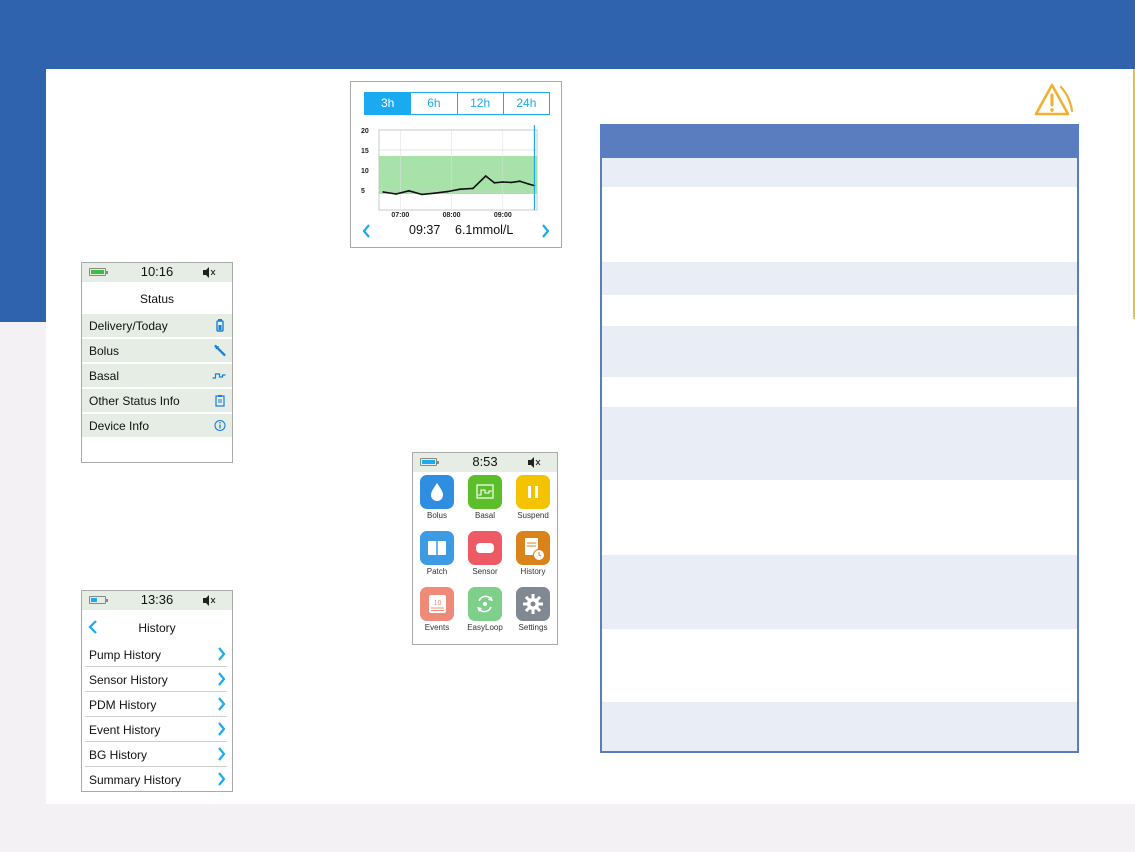 Image resolution: width=1135 pixels, height=852 pixels. What do you see at coordinates (118, 755) in the screenshot?
I see `history-item-label: BG History` at bounding box center [118, 755].